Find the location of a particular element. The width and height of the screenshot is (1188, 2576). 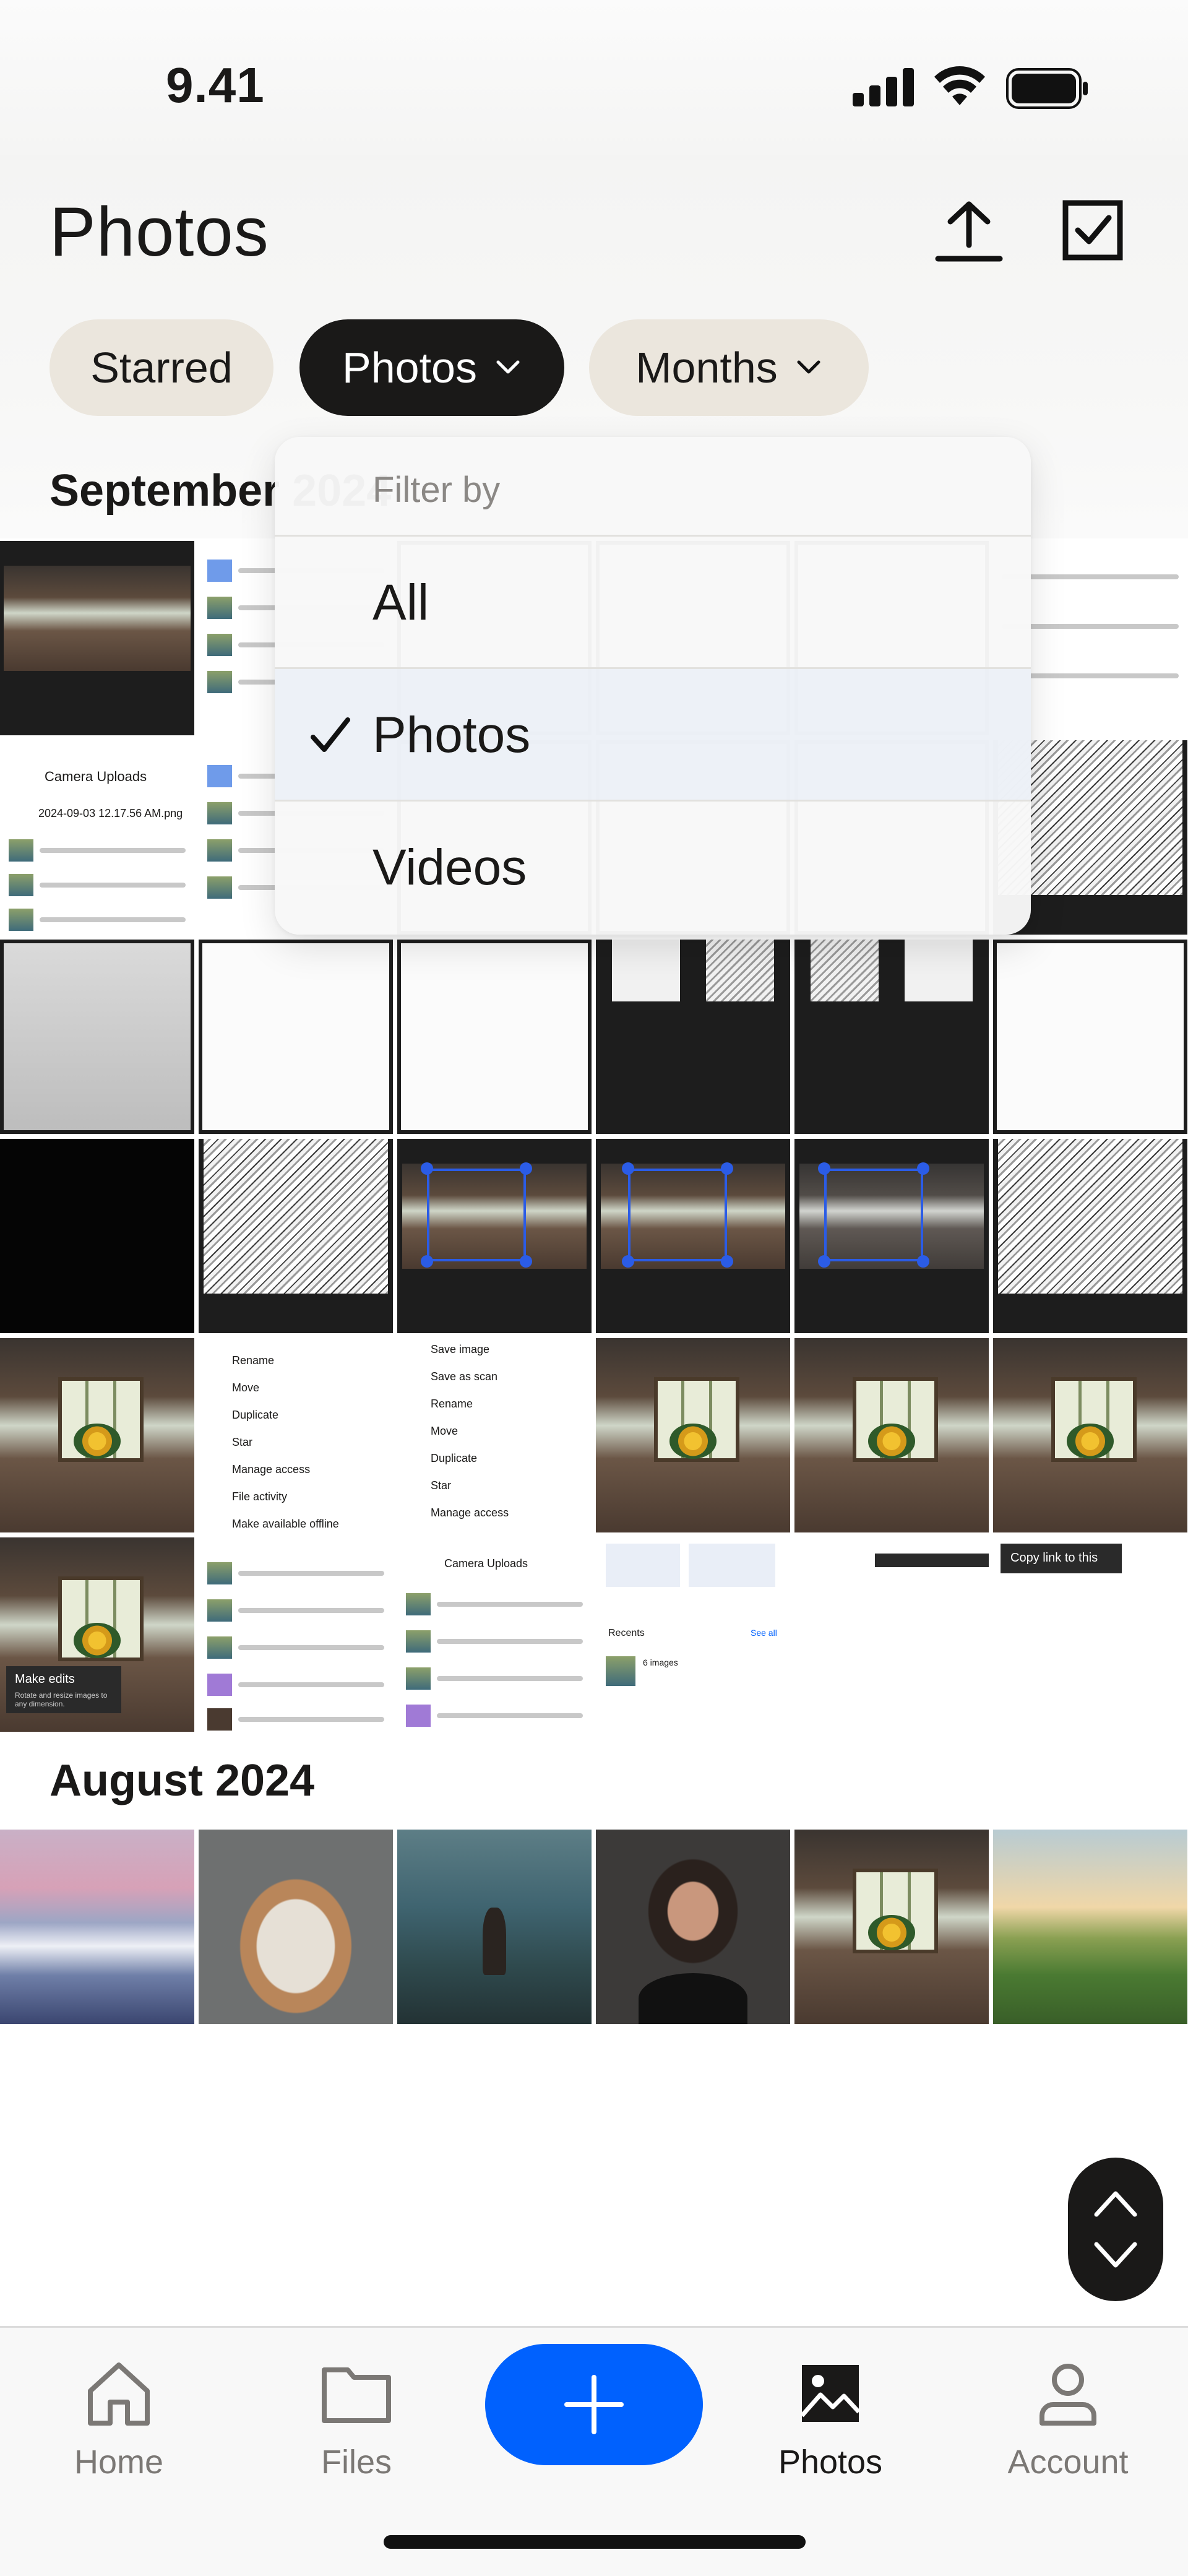

plus-icon is located at coordinates (594, 2404).